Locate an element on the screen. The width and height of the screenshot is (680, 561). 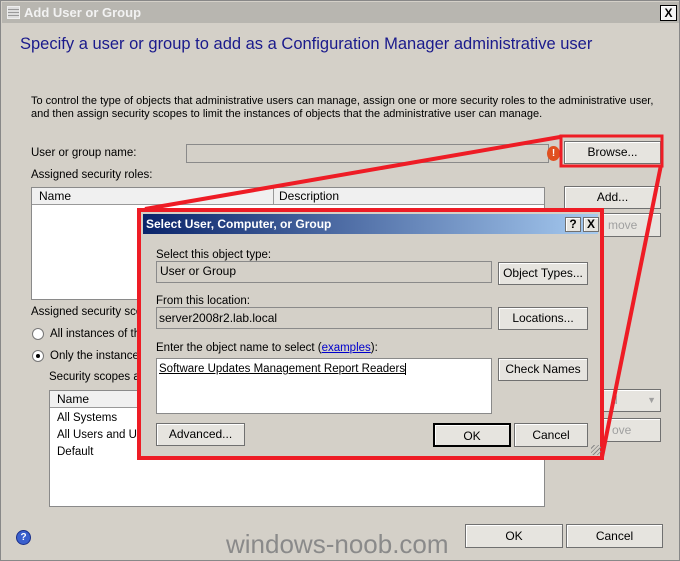
dialog-title-bar: Select User, Computer, or Group is located at coordinates (370, 224).